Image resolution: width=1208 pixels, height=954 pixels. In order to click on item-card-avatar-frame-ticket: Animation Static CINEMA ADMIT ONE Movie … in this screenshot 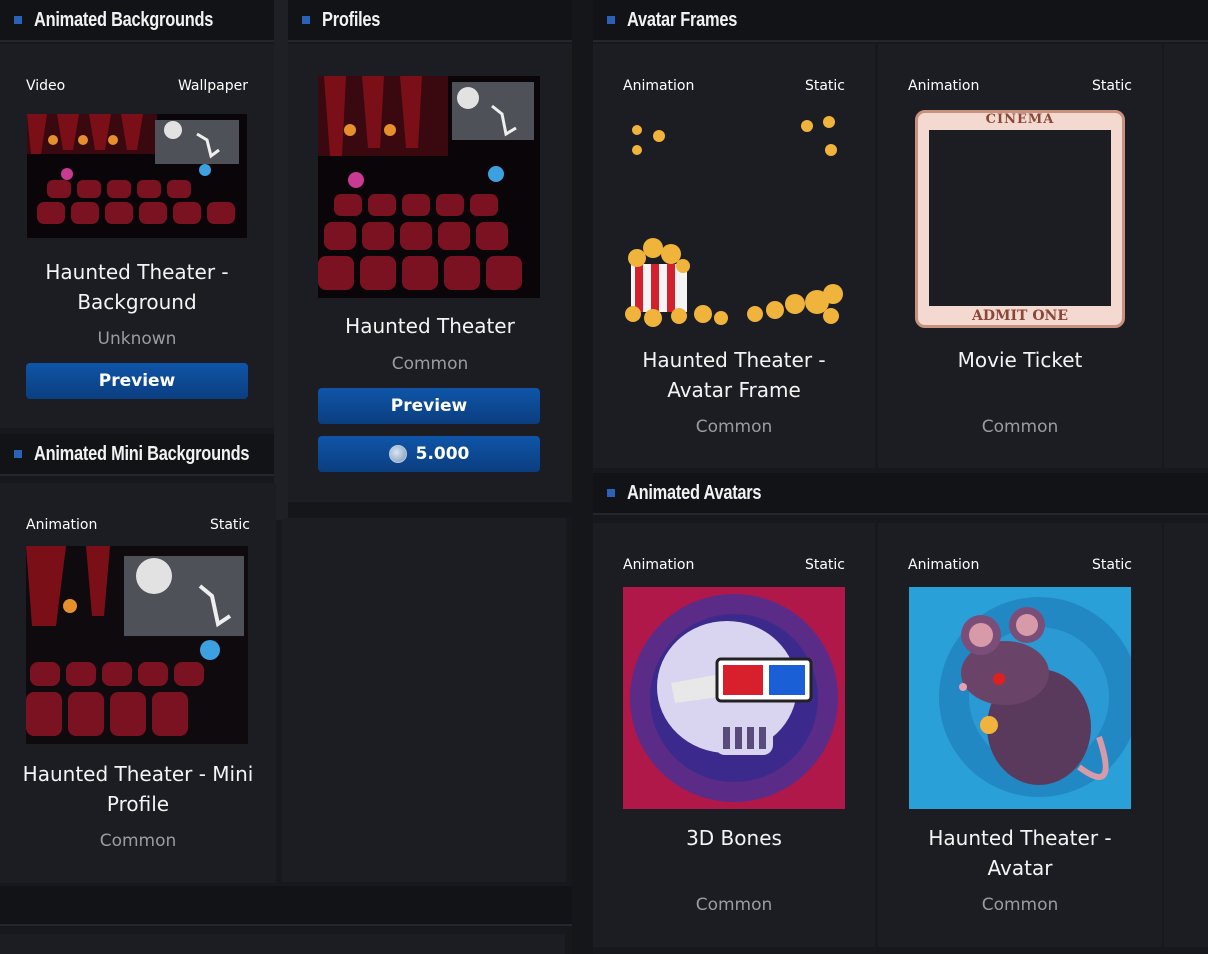, I will do `click(1020, 256)`.